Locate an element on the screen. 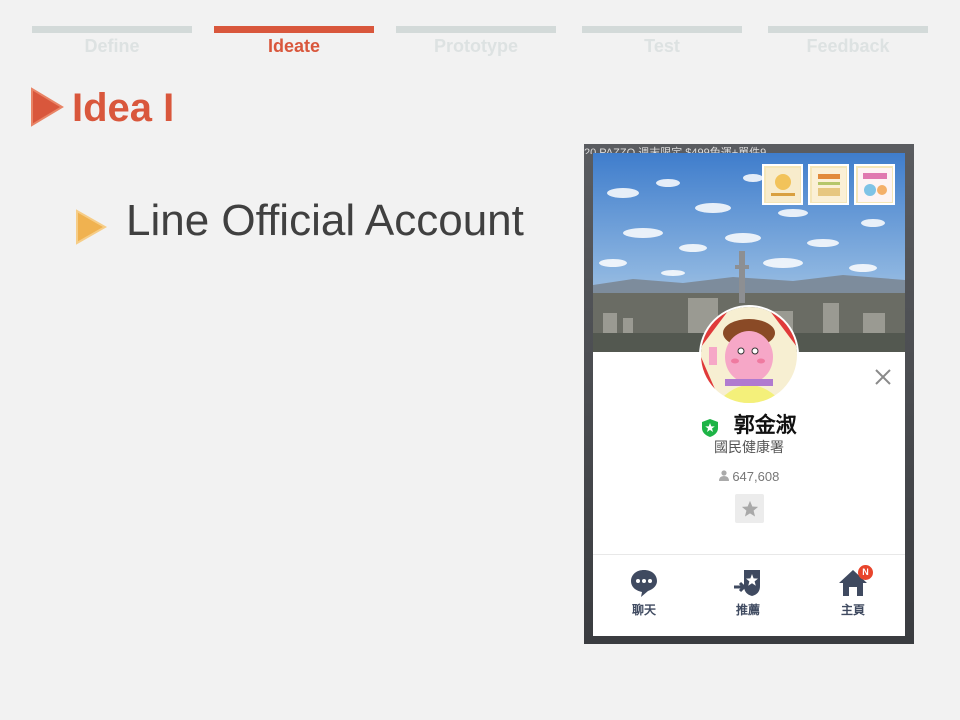  step-define: Define is located at coordinates (112, 41).